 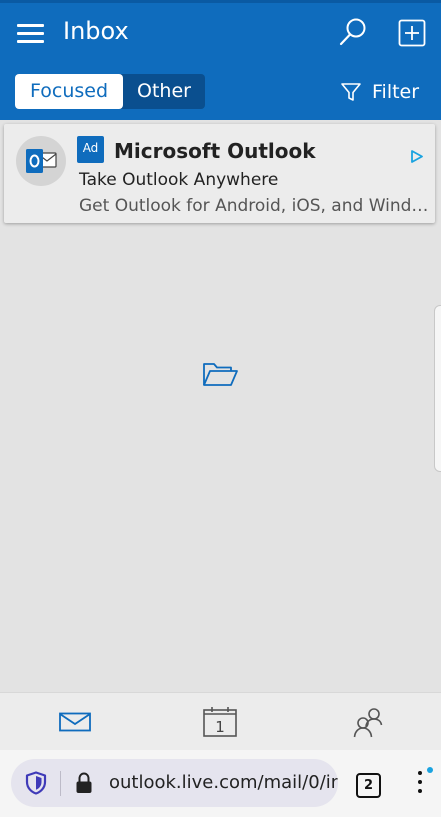 What do you see at coordinates (368, 785) in the screenshot?
I see `tab-count-button: 2` at bounding box center [368, 785].